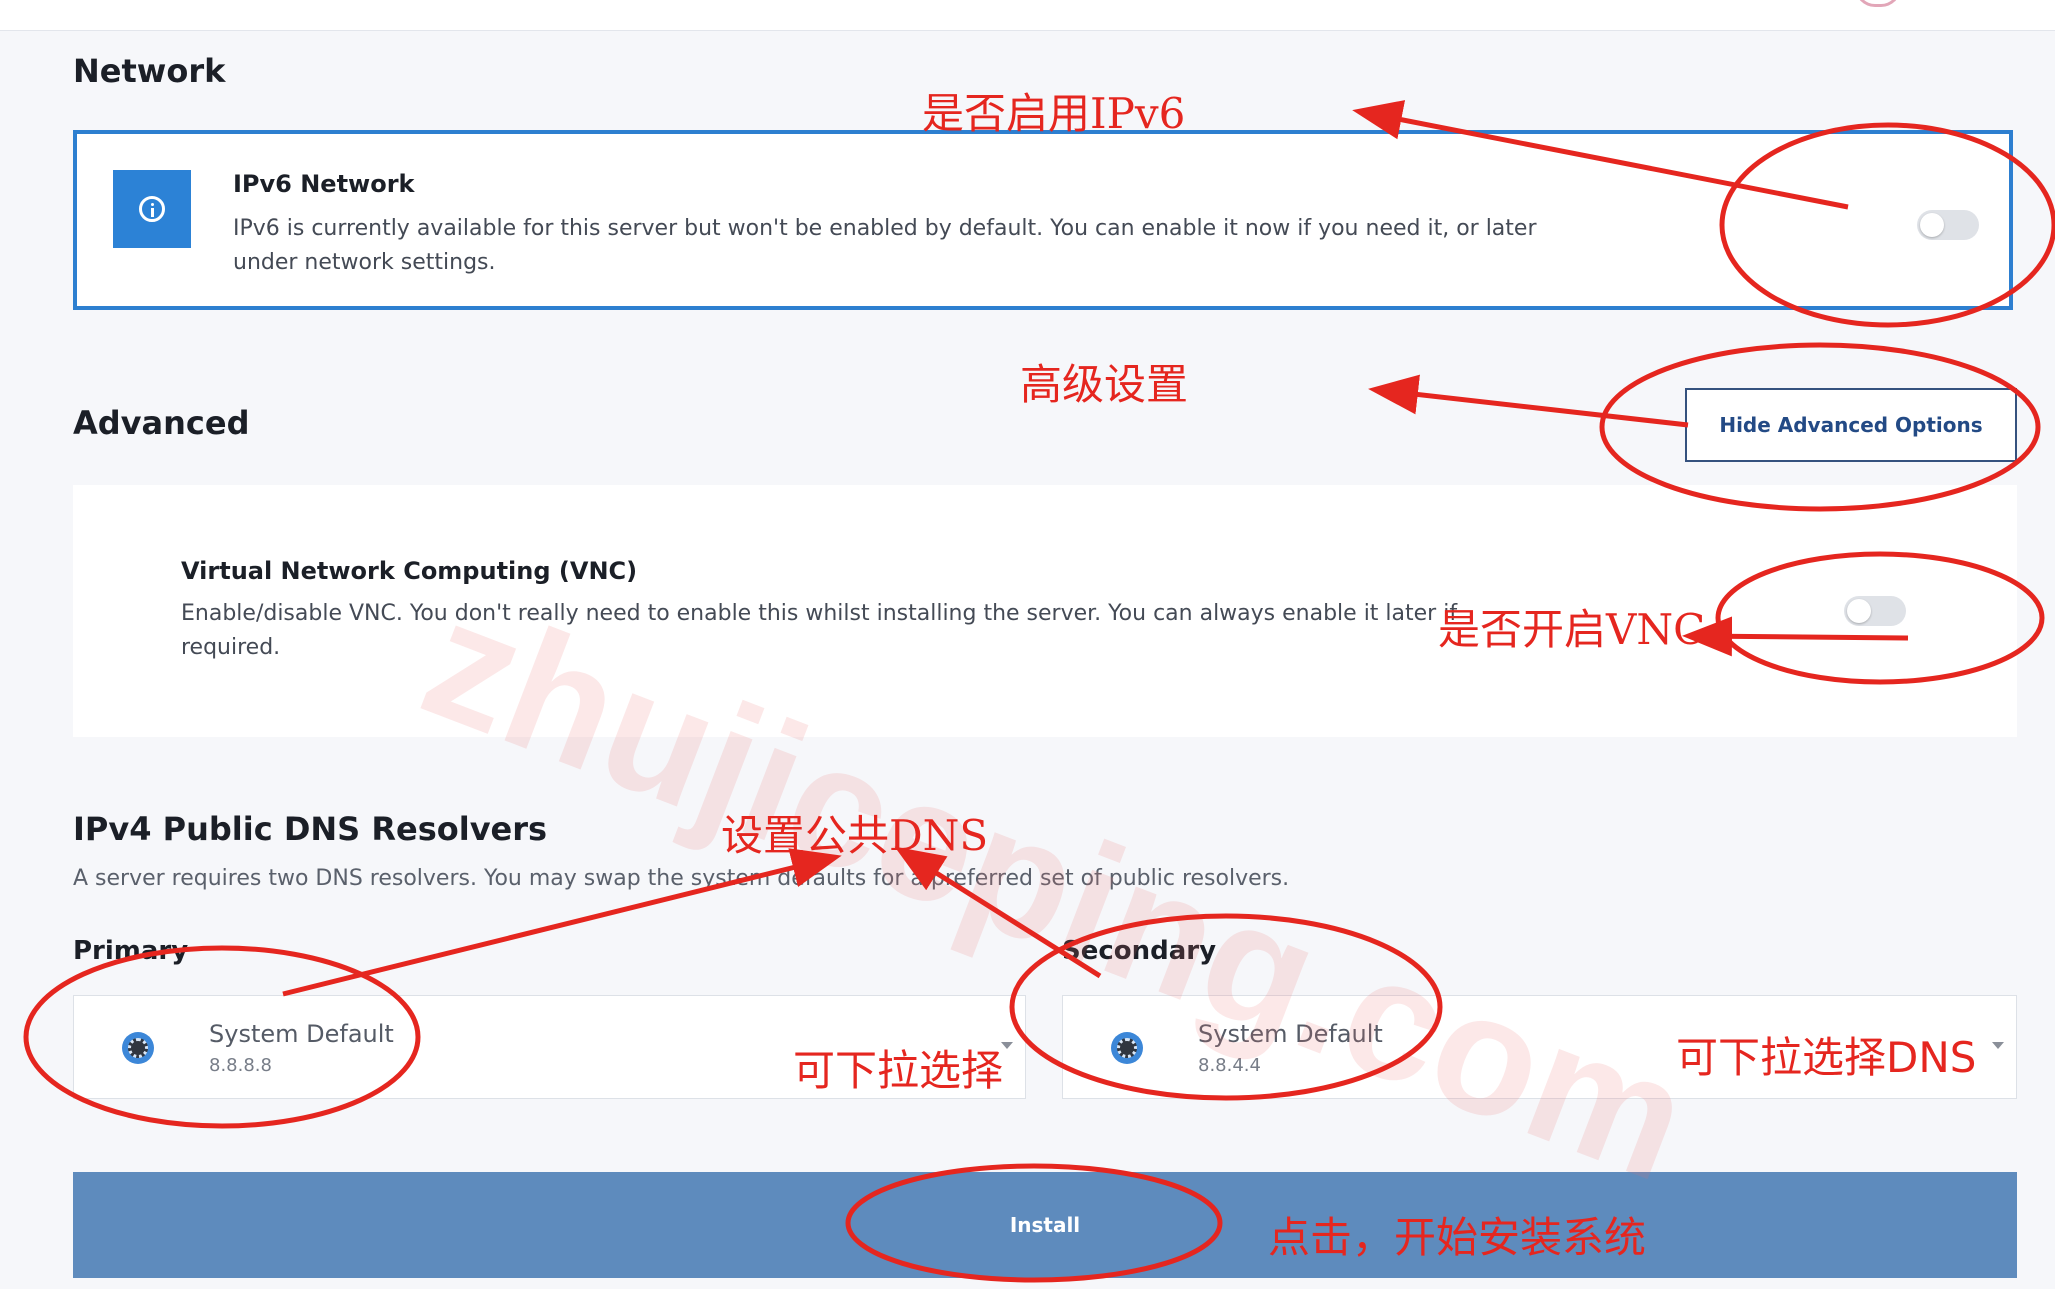 The width and height of the screenshot is (2055, 1289). Describe the element at coordinates (1034, 1223) in the screenshot. I see `install-button-highlight-circle` at that location.